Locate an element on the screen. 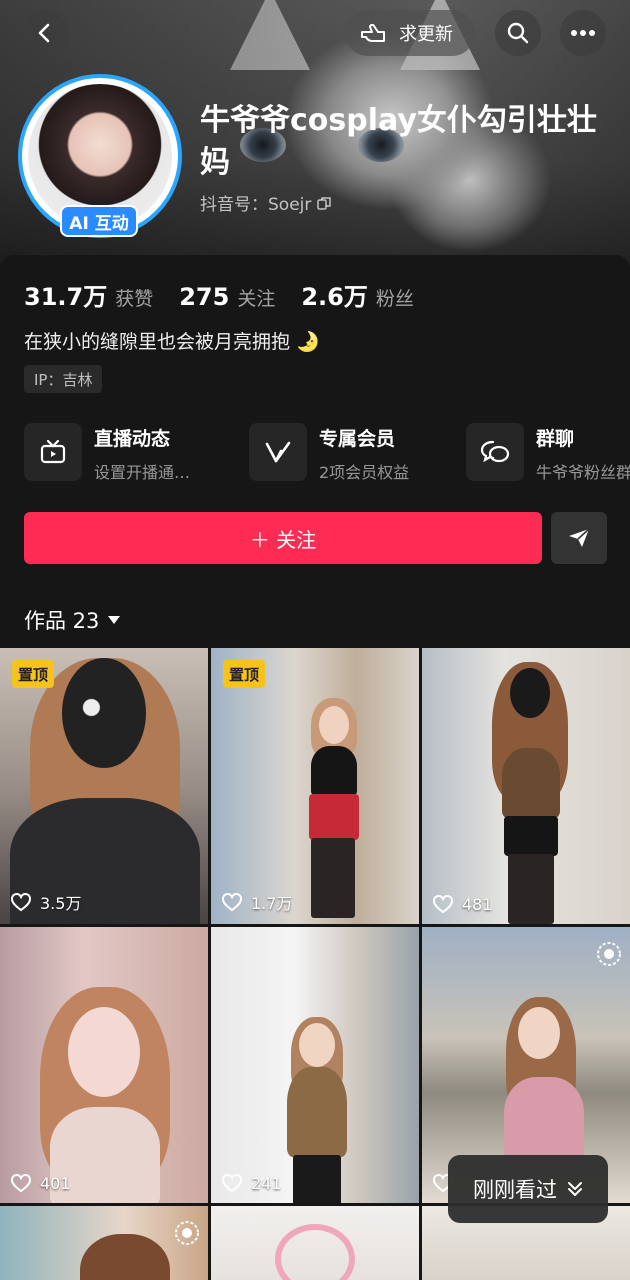 This screenshot has height=1280, width=630. vip-icon is located at coordinates (278, 452).